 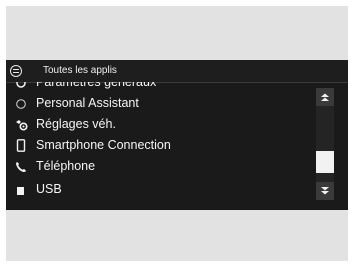 I want to click on list-item-usb: USB, so click(x=159, y=189).